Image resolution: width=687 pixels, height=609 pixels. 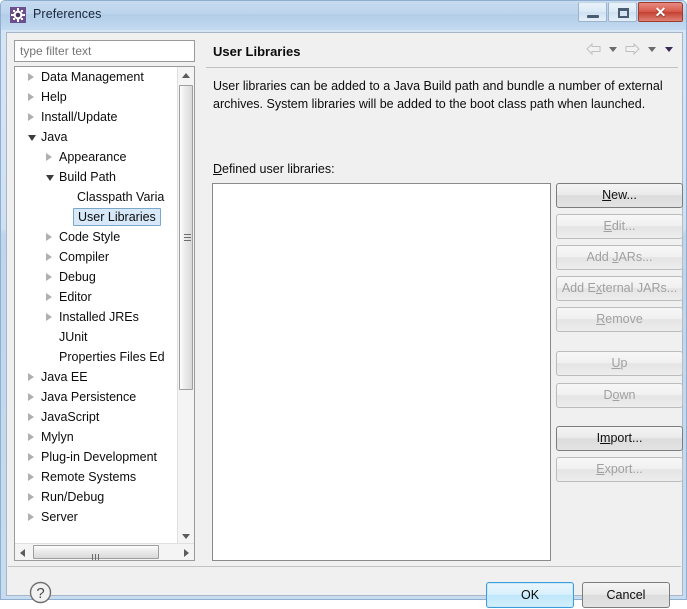 I want to click on mnemonic-letter: D, so click(x=218, y=169).